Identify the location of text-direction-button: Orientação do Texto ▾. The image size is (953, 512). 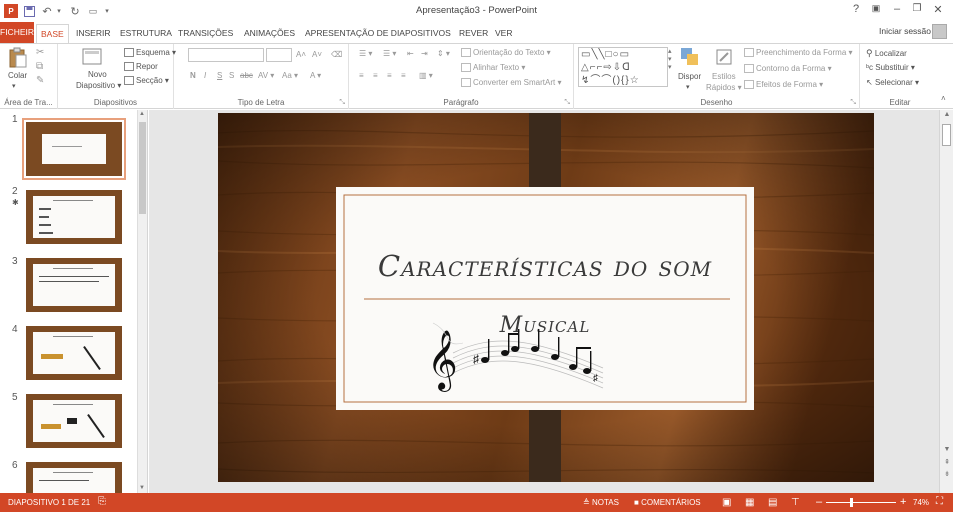
(506, 53).